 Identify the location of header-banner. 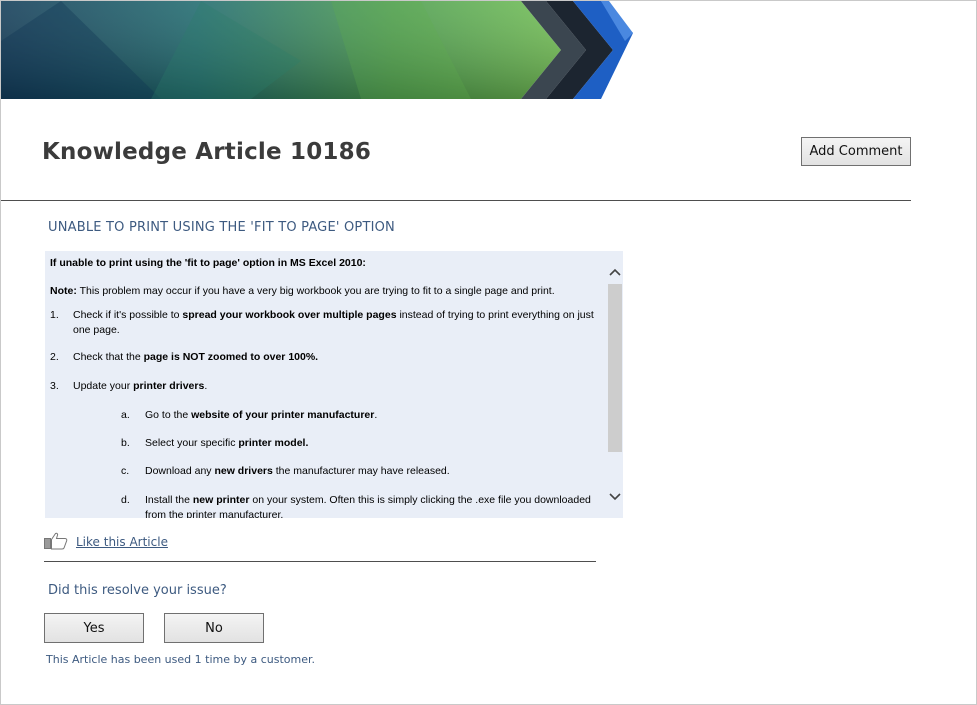
(321, 50).